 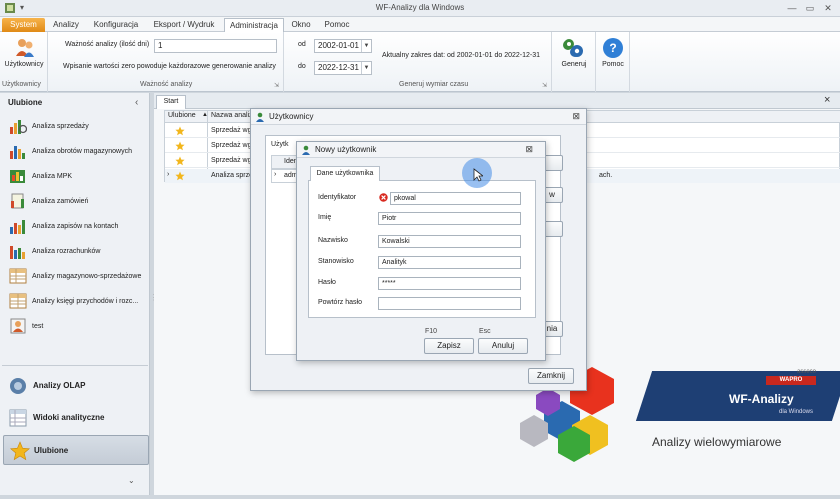 What do you see at coordinates (78, 152) in the screenshot?
I see `favorite-item: Analiza obrotów magazynowych` at bounding box center [78, 152].